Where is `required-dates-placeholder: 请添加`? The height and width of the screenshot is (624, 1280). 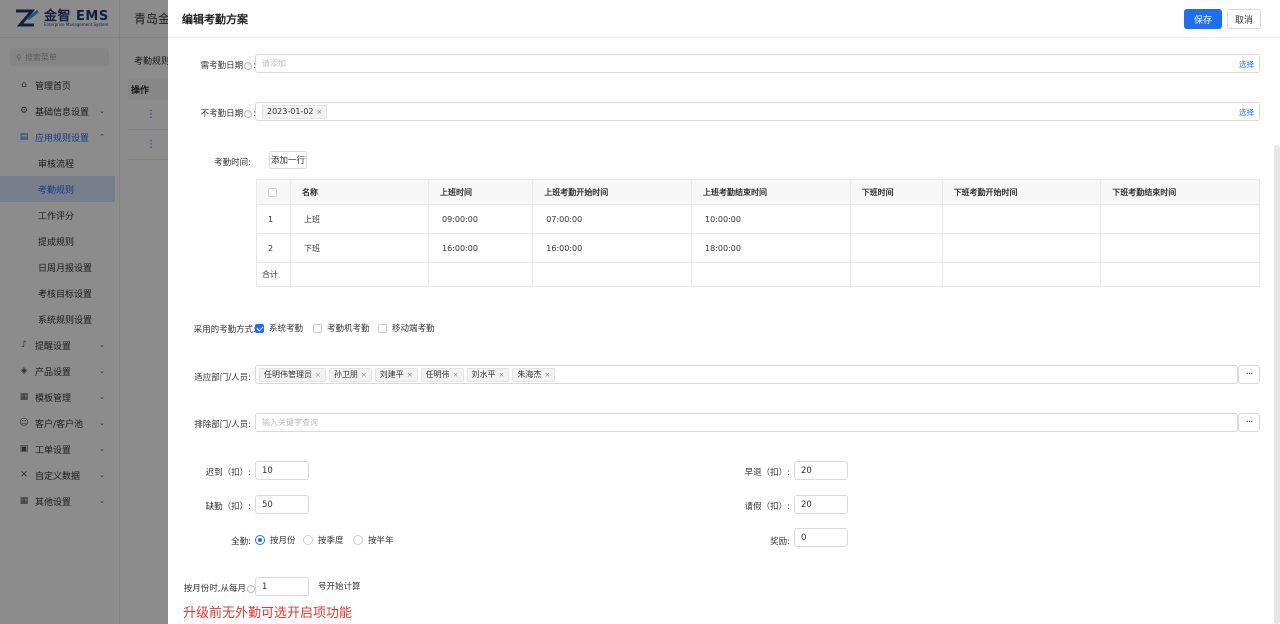
required-dates-placeholder: 请添加 is located at coordinates (274, 63).